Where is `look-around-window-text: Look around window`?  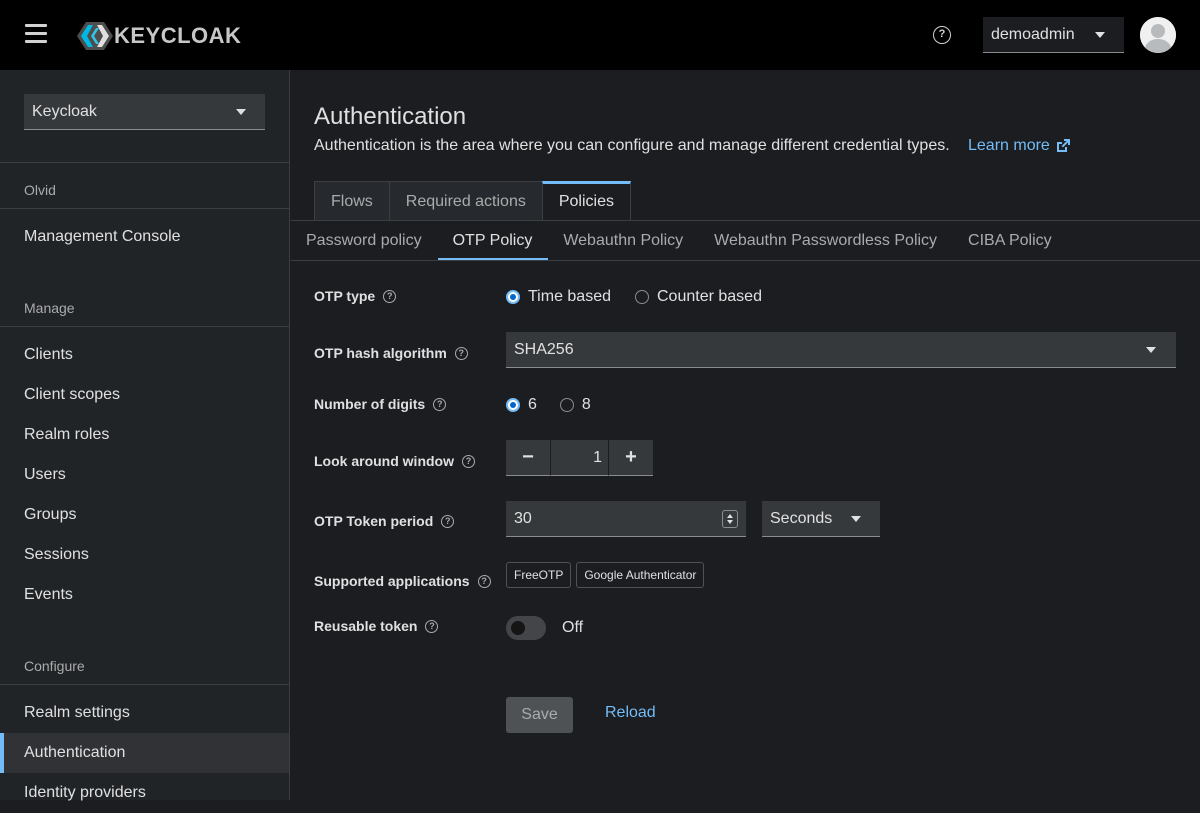 look-around-window-text: Look around window is located at coordinates (384, 461).